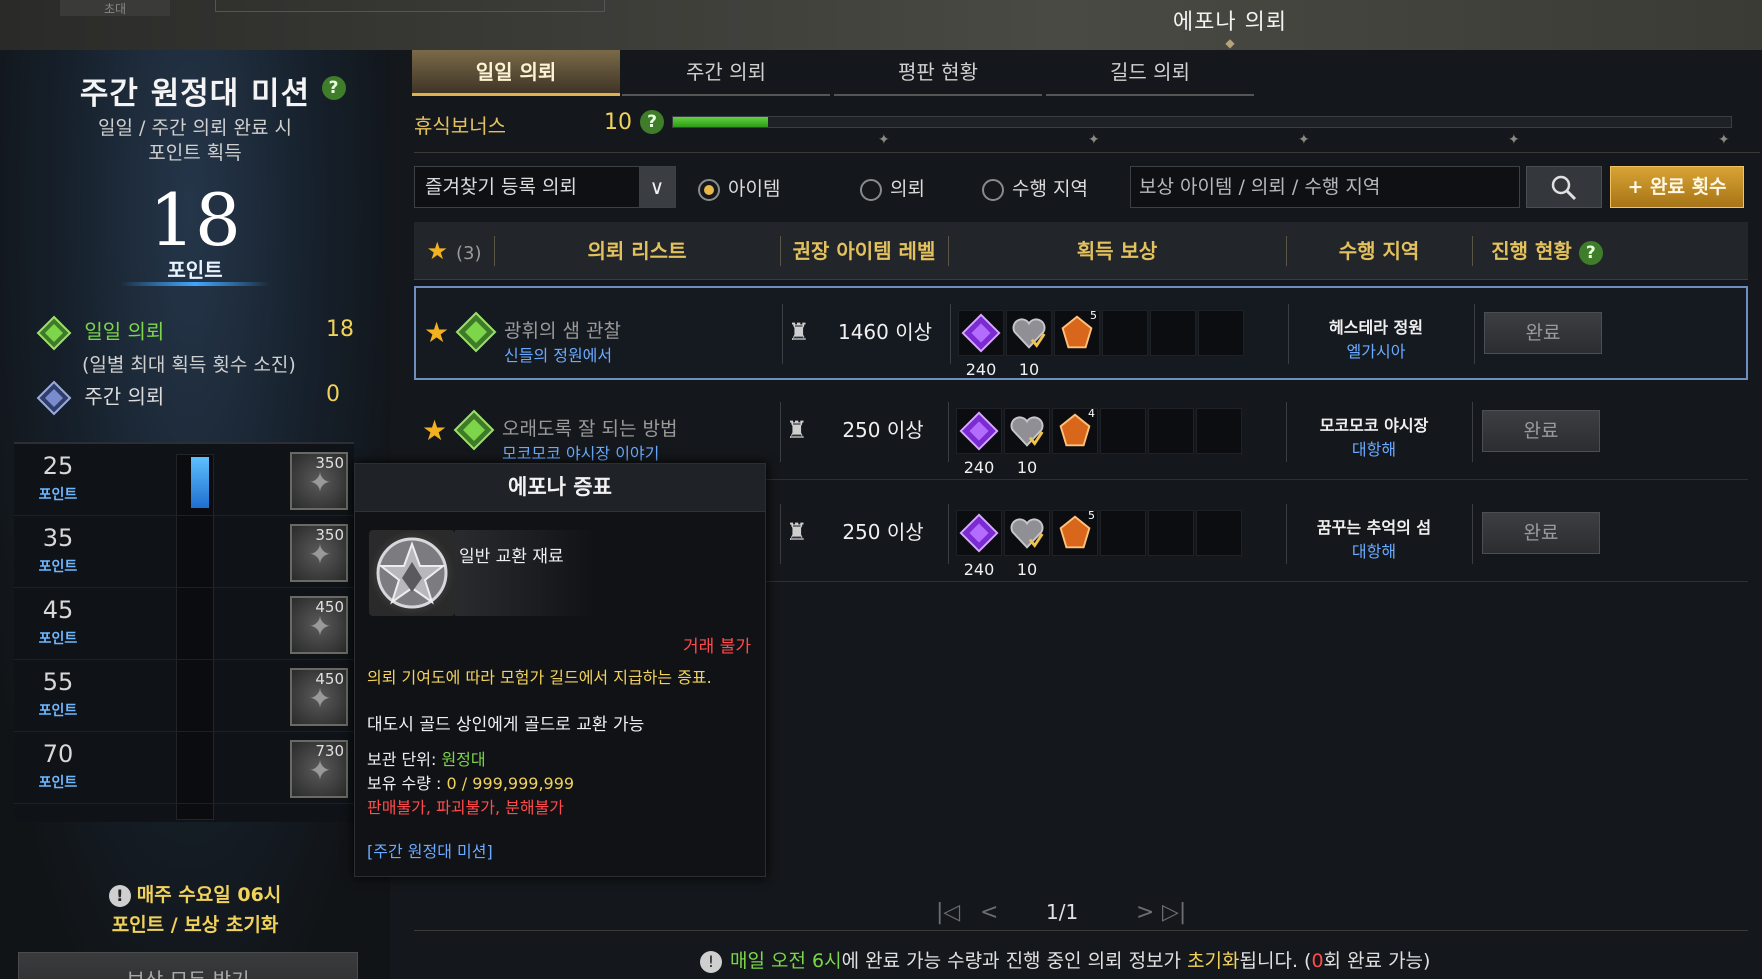 Image resolution: width=1762 pixels, height=979 pixels. I want to click on tab-weekly: 주간 의뢰, so click(726, 73).